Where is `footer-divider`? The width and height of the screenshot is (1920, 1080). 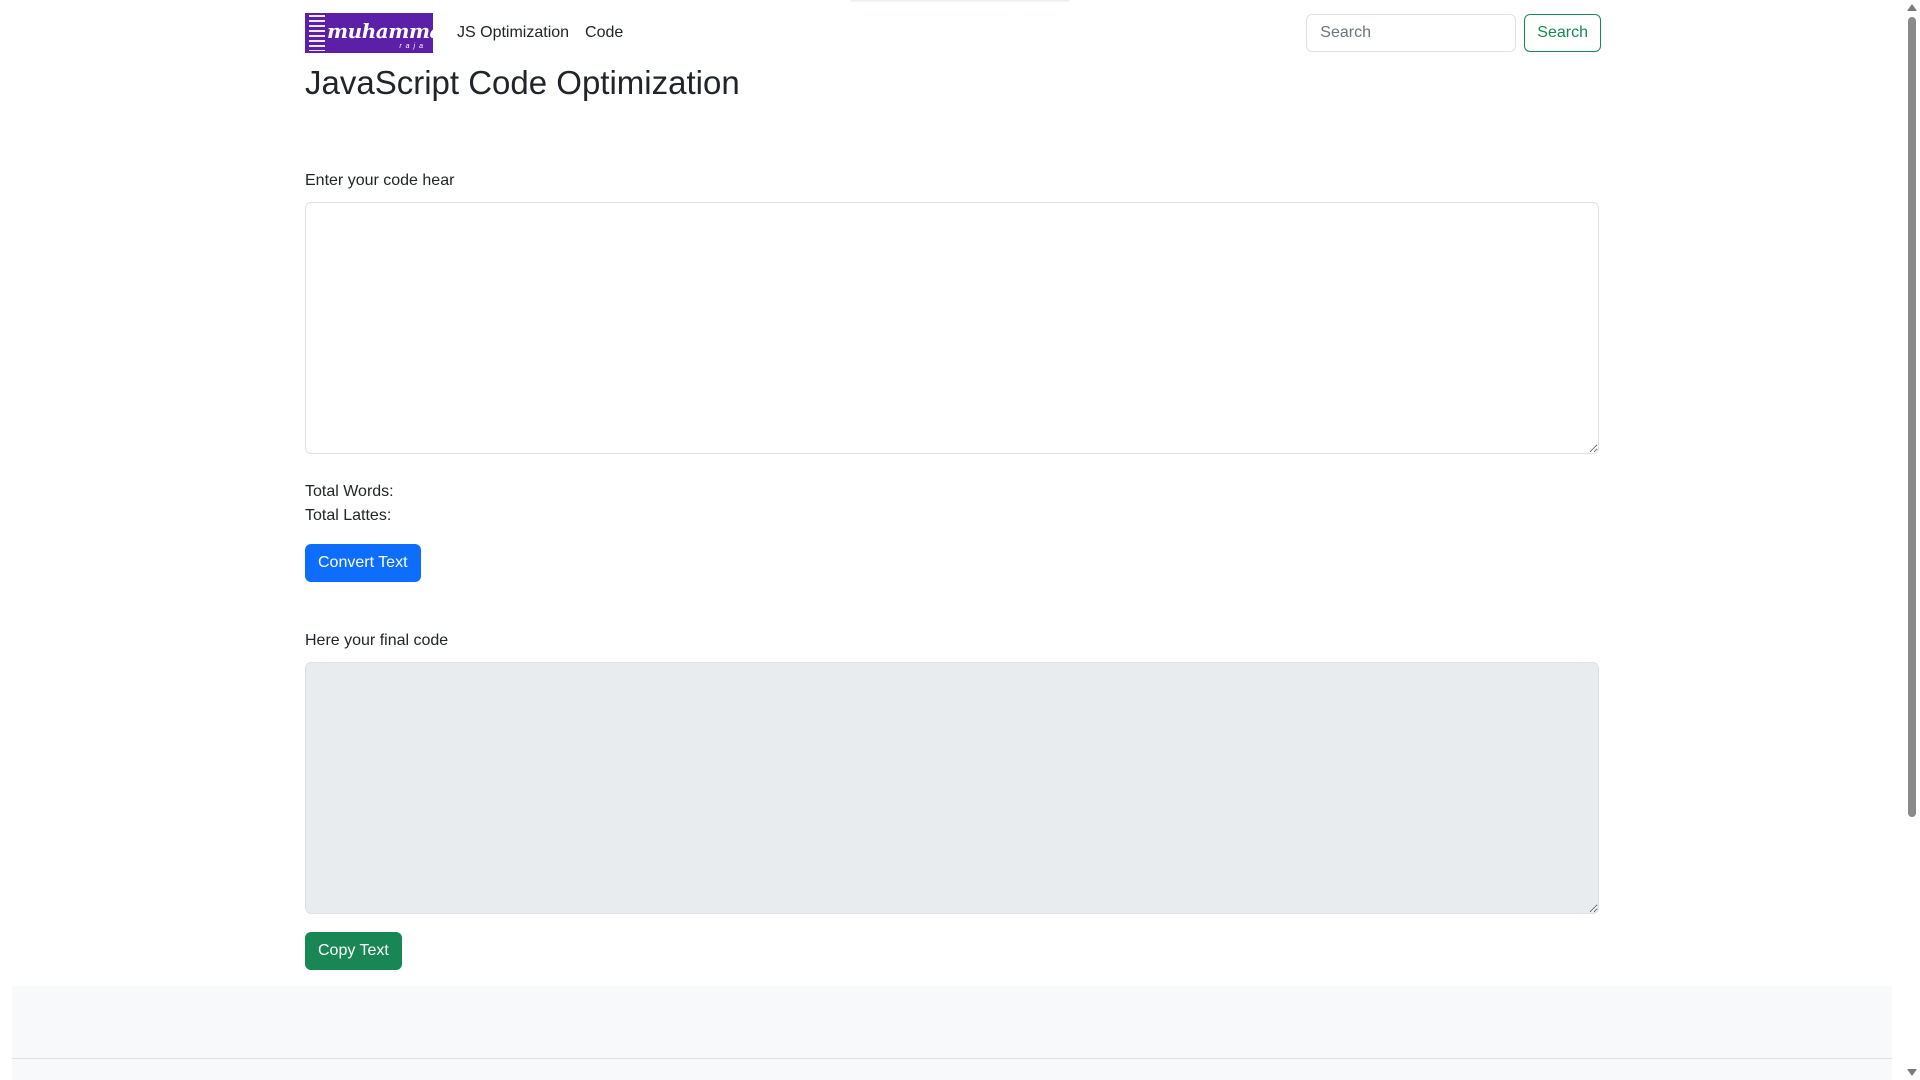
footer-divider is located at coordinates (952, 1058).